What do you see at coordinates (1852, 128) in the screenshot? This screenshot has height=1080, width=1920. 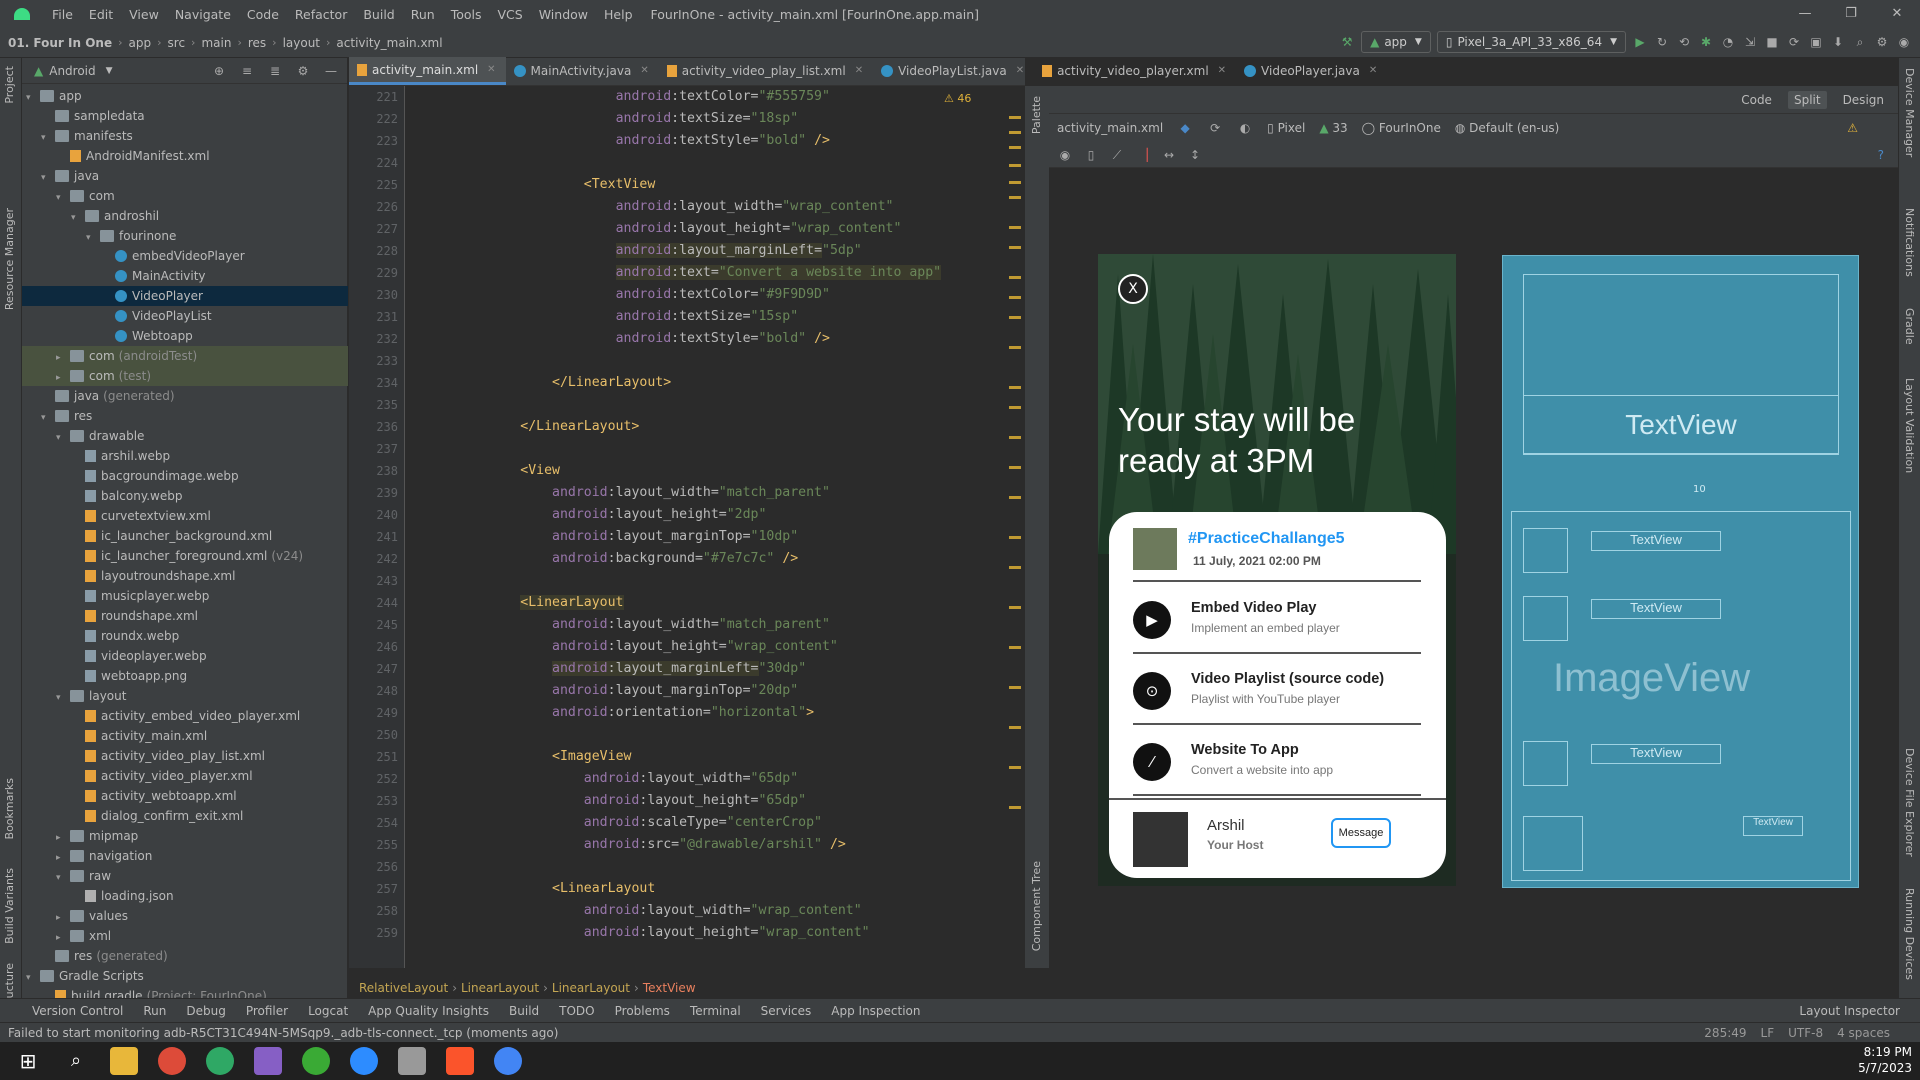 I see `warning-icon: ⚠` at bounding box center [1852, 128].